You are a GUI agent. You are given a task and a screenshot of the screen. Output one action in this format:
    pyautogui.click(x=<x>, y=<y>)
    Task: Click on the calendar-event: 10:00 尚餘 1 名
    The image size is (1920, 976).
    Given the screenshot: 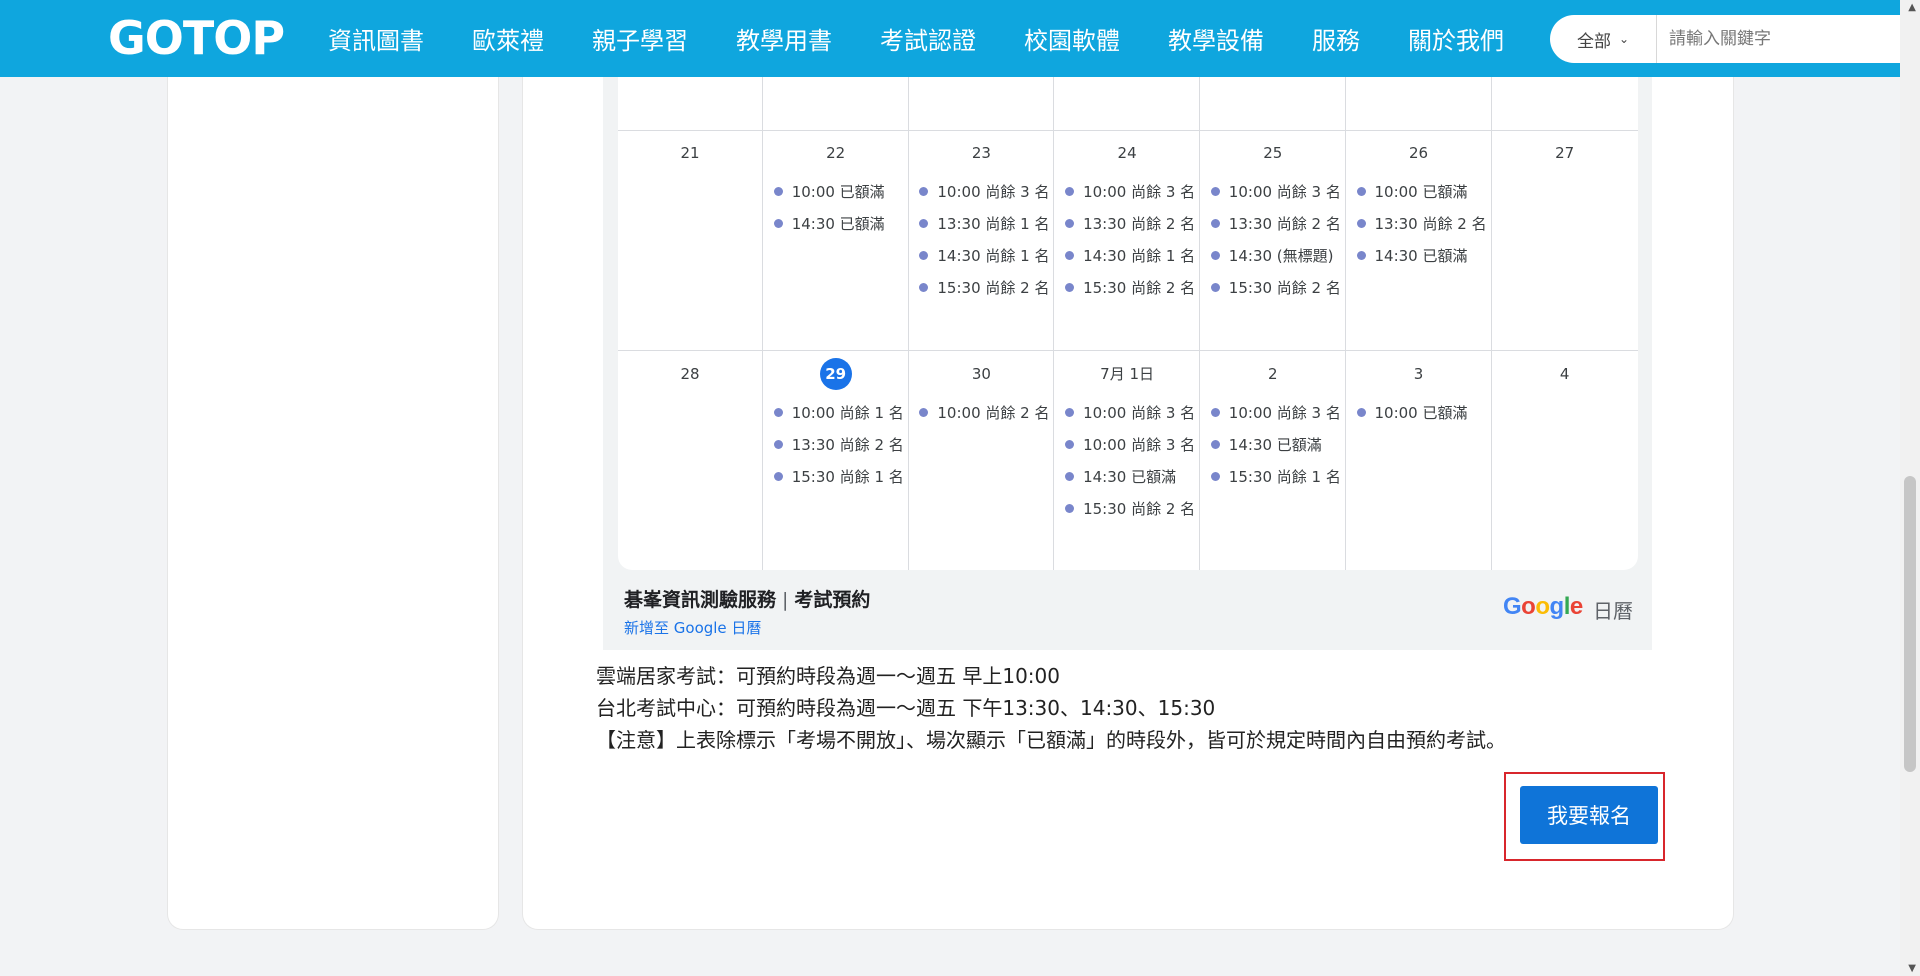 What is the action you would take?
    pyautogui.click(x=836, y=413)
    